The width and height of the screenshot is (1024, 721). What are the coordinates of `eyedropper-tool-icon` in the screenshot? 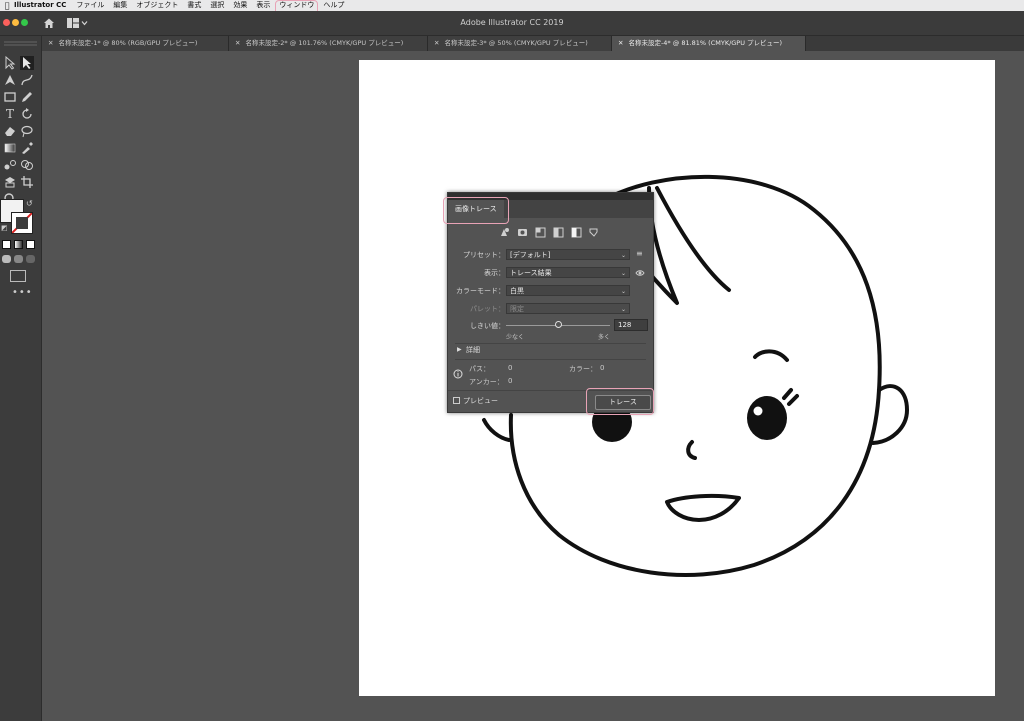 It's located at (27, 148).